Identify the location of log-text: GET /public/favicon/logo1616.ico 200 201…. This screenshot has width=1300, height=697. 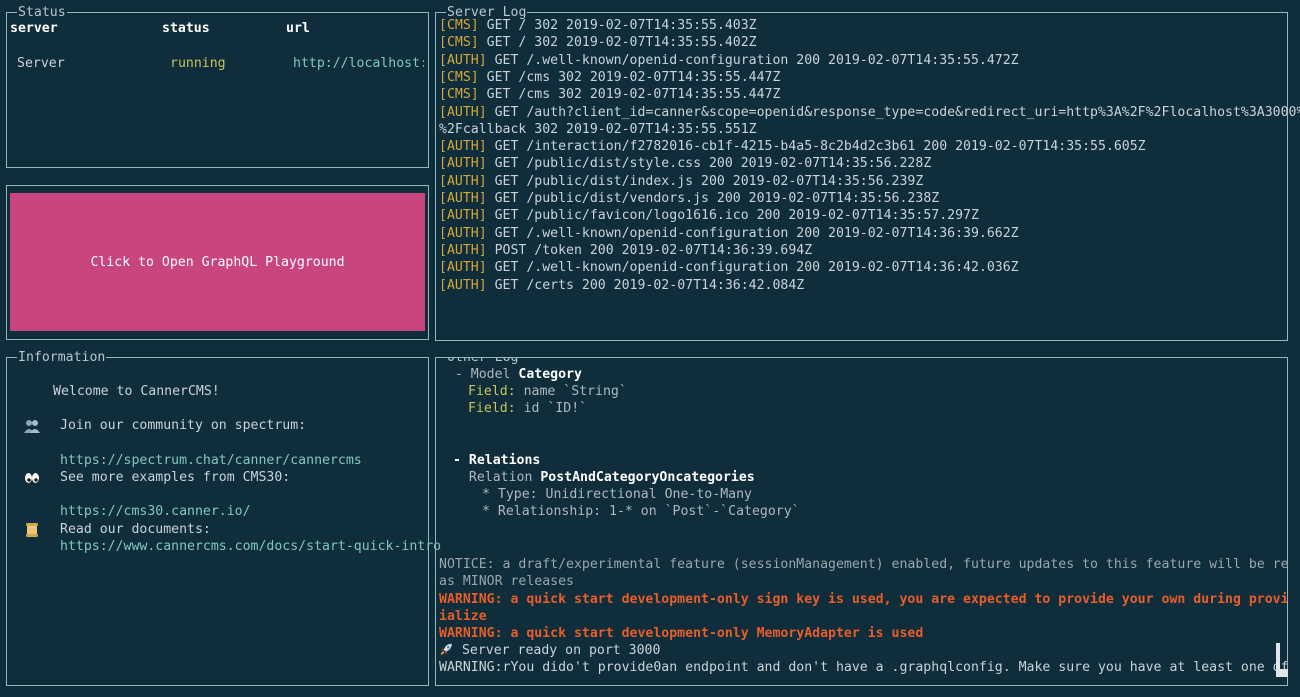
(732, 216).